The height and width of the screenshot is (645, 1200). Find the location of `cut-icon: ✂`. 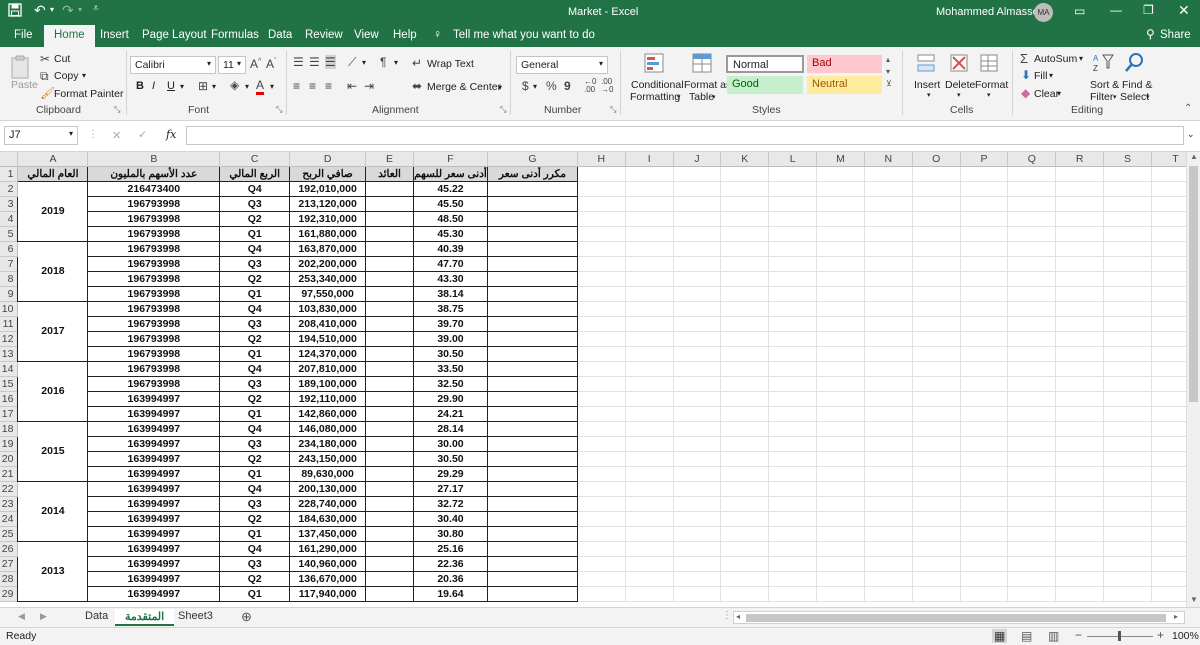

cut-icon: ✂ is located at coordinates (45, 59).